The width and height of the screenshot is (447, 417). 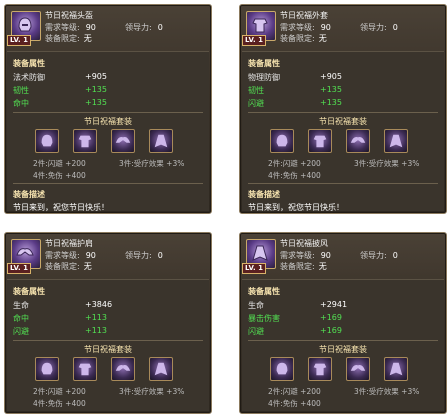 What do you see at coordinates (331, 317) in the screenshot?
I see `attribute-value: +169` at bounding box center [331, 317].